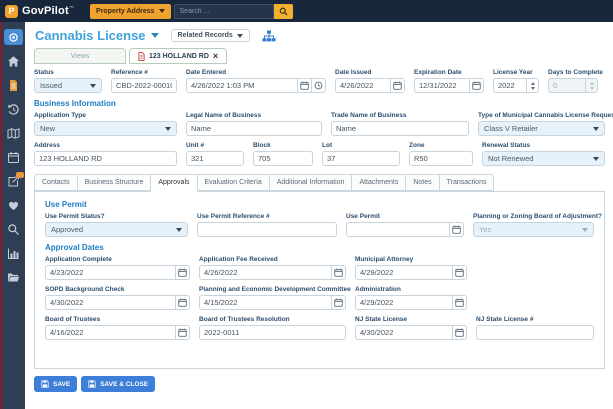  What do you see at coordinates (144, 85) in the screenshot?
I see `reference-input` at bounding box center [144, 85].